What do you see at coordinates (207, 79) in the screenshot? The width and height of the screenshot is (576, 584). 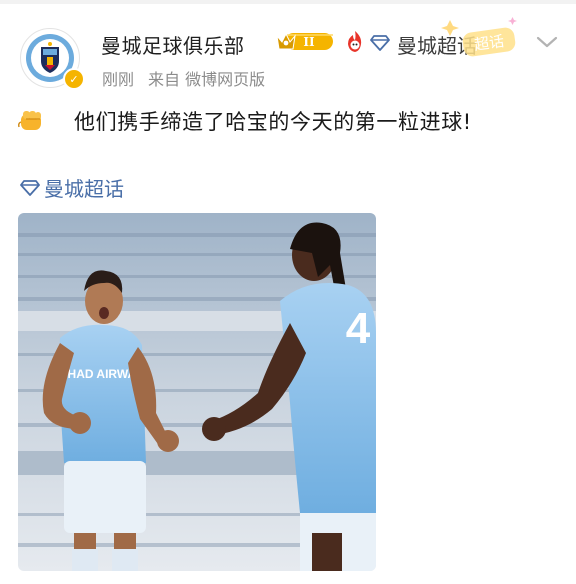 I see `post-source: 来自 微博网页版` at bounding box center [207, 79].